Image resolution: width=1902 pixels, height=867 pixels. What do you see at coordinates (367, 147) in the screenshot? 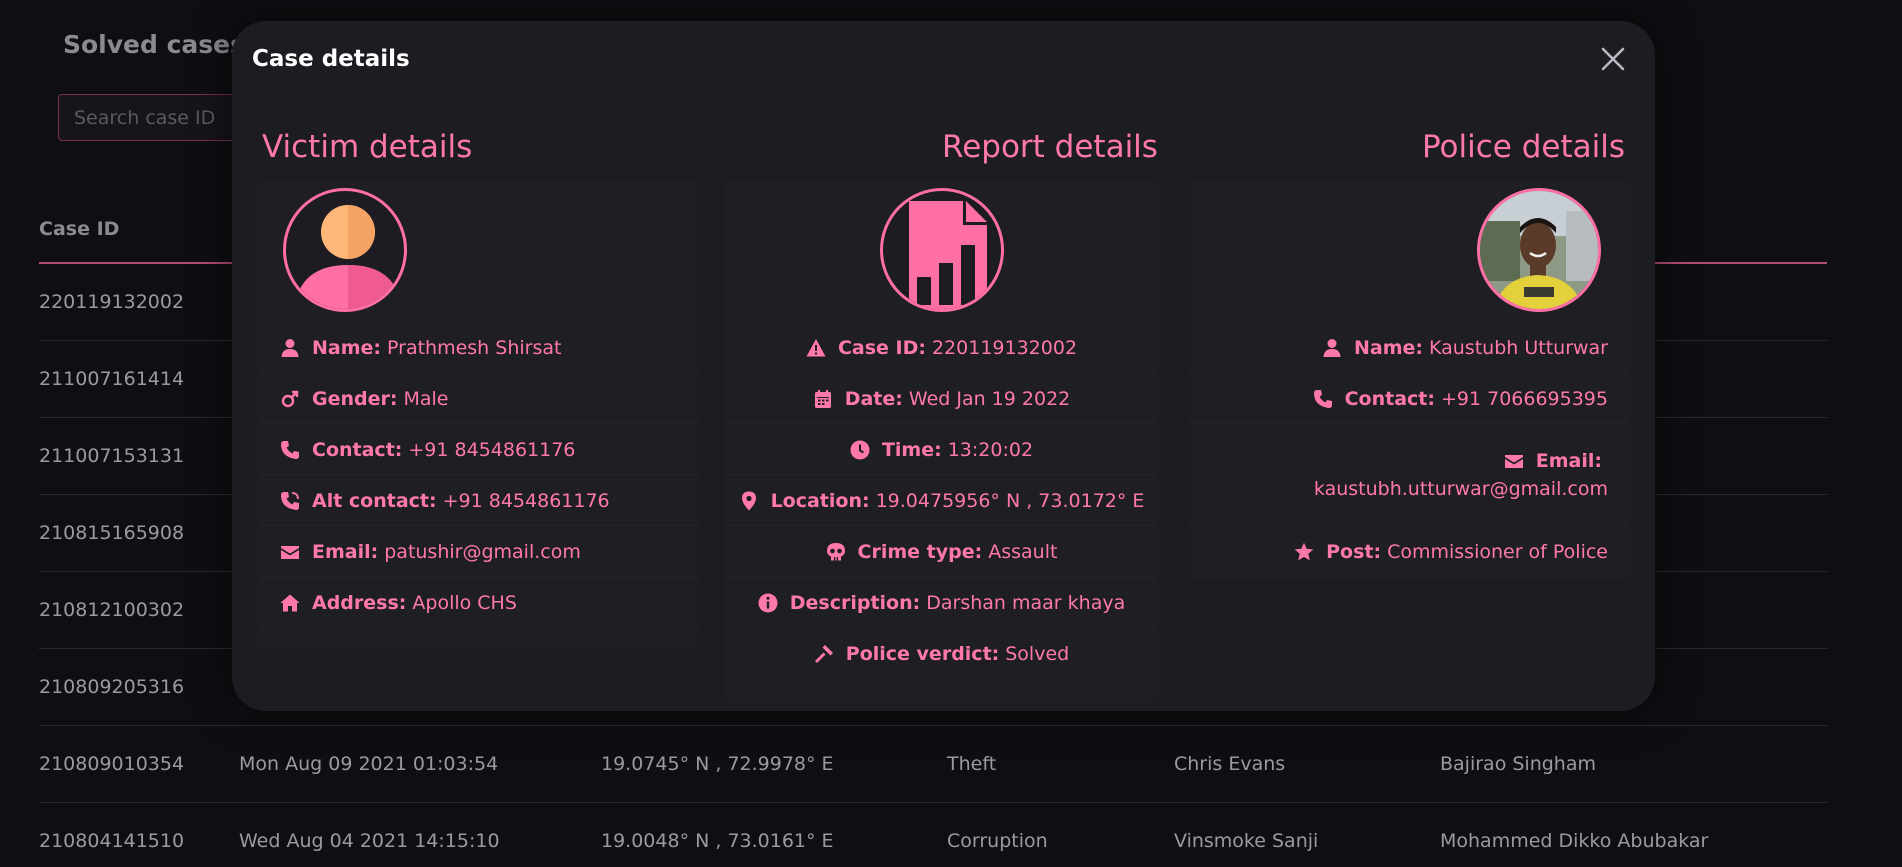
I see `victim-details-heading: Victim details` at bounding box center [367, 147].